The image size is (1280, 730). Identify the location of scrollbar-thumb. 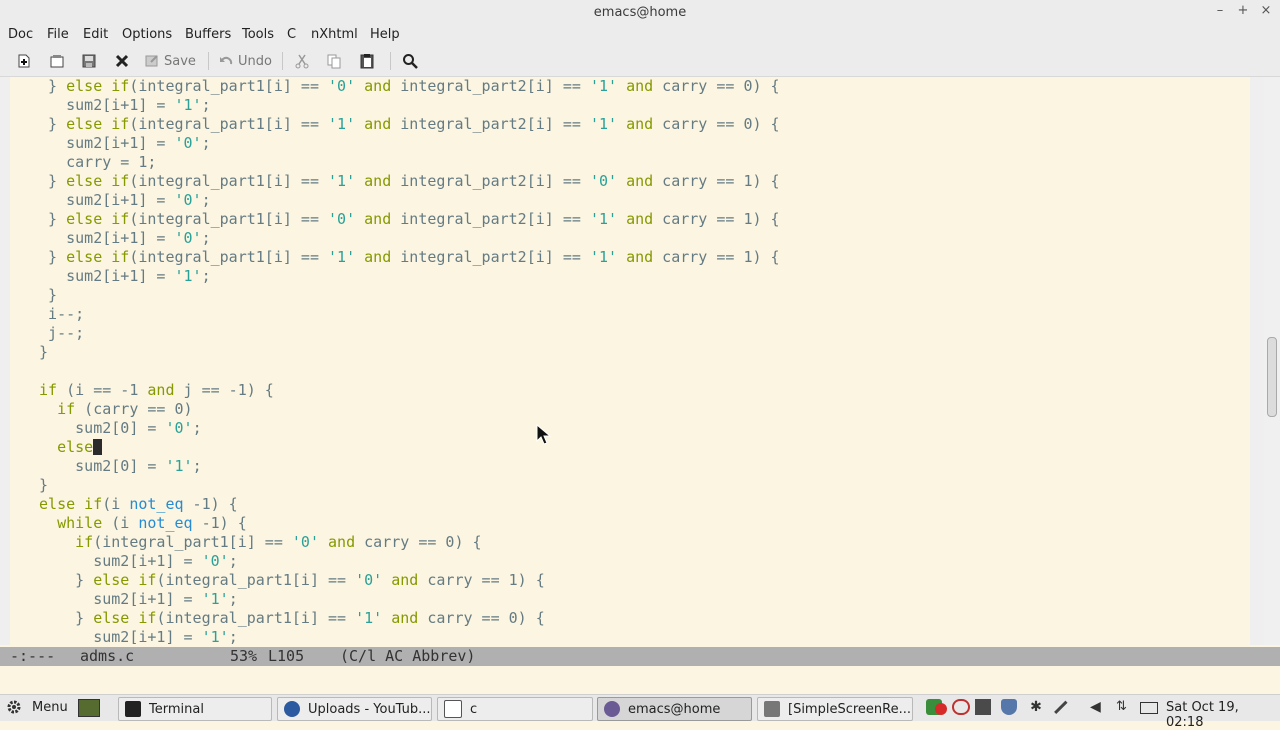
(1272, 377).